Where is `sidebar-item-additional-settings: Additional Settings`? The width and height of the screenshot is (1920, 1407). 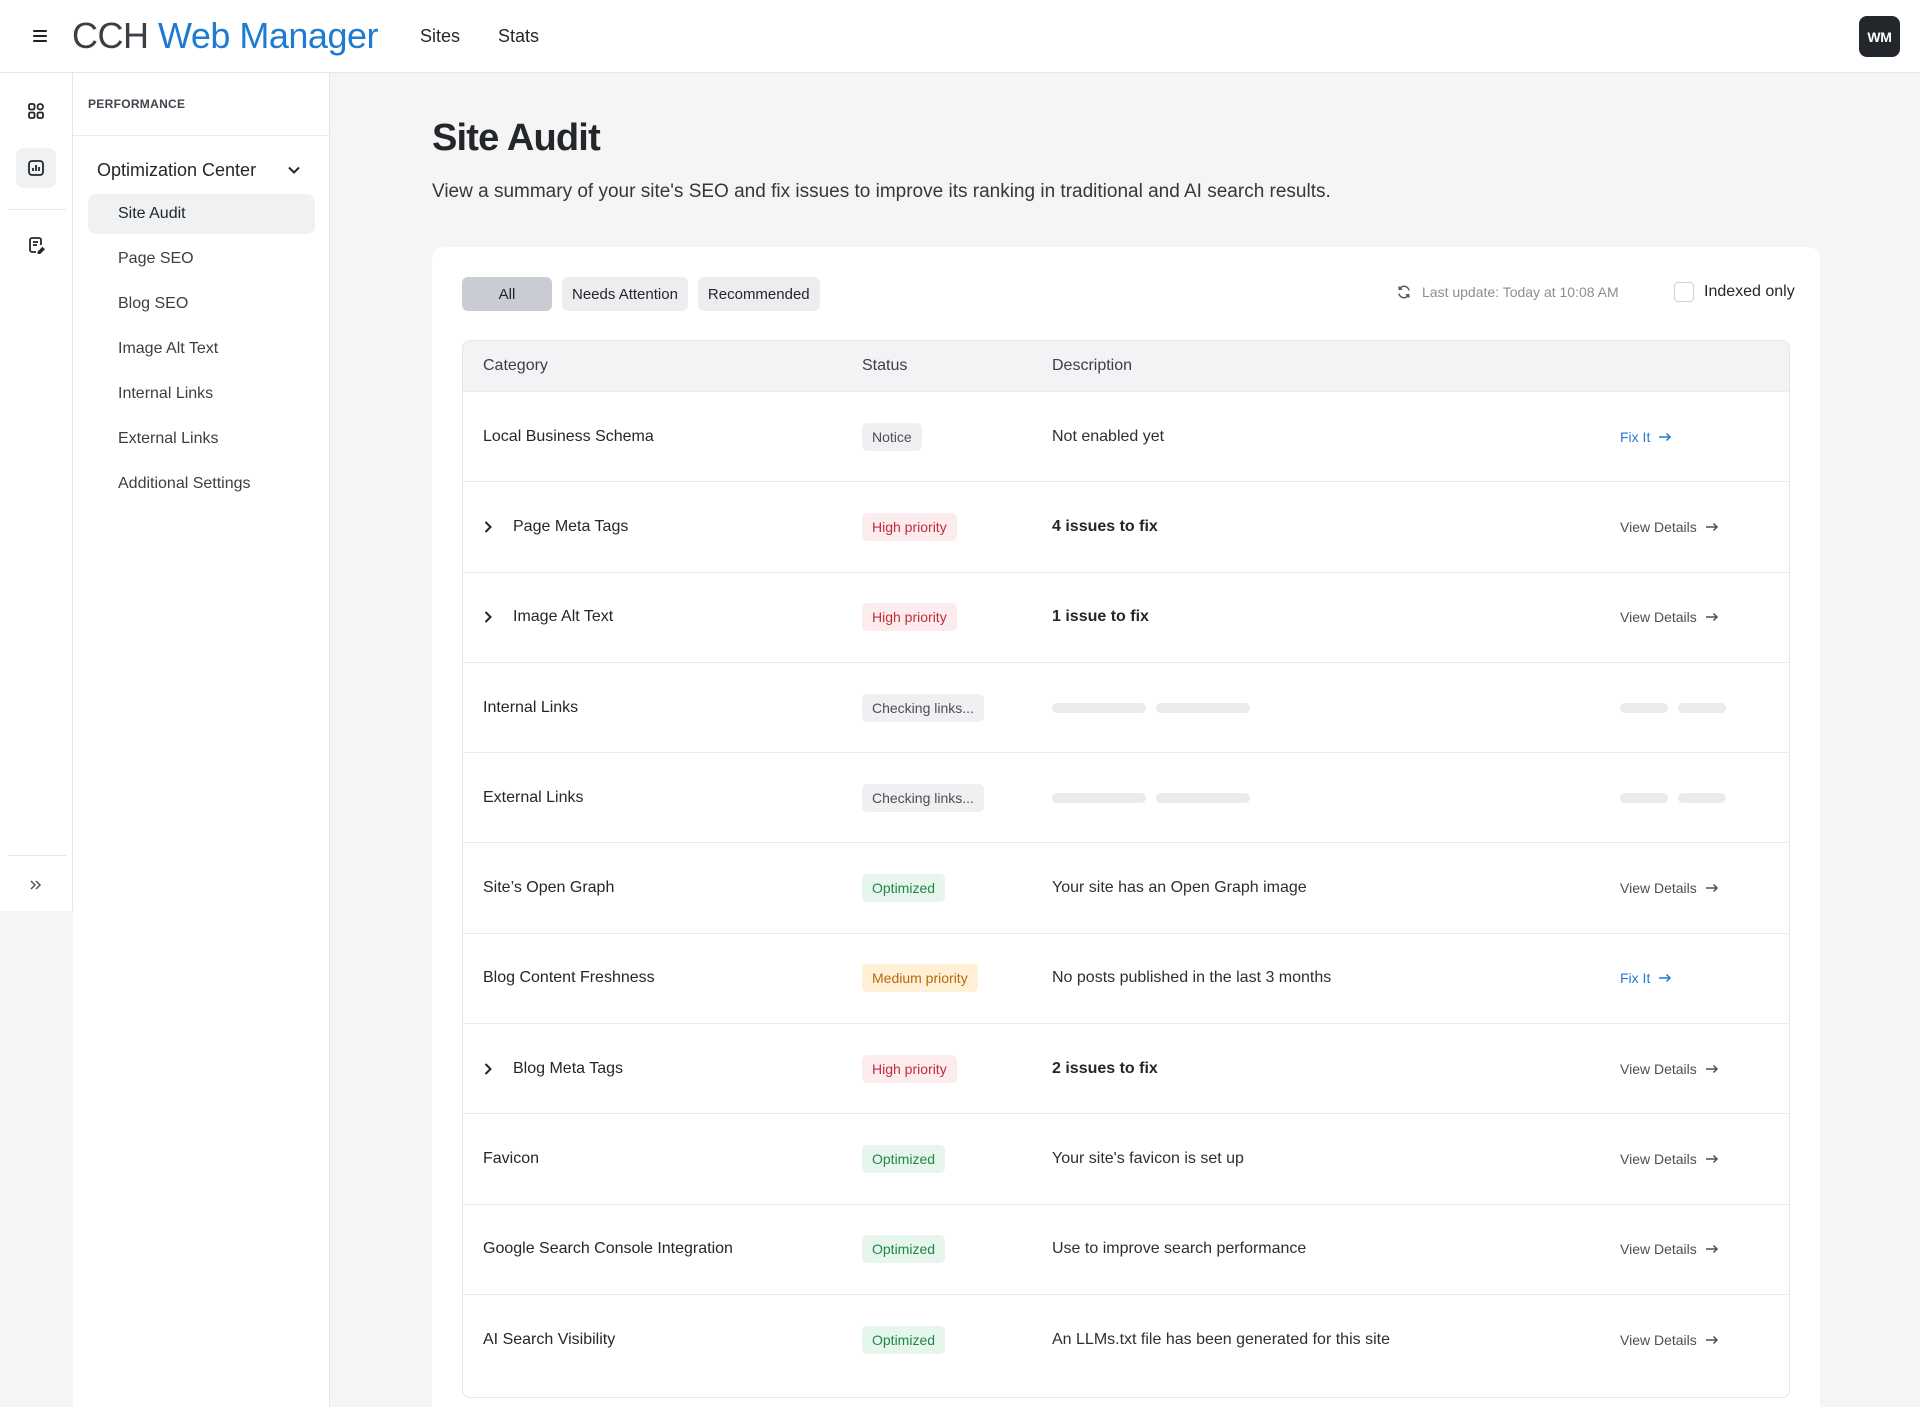
sidebar-item-additional-settings: Additional Settings is located at coordinates (201, 484).